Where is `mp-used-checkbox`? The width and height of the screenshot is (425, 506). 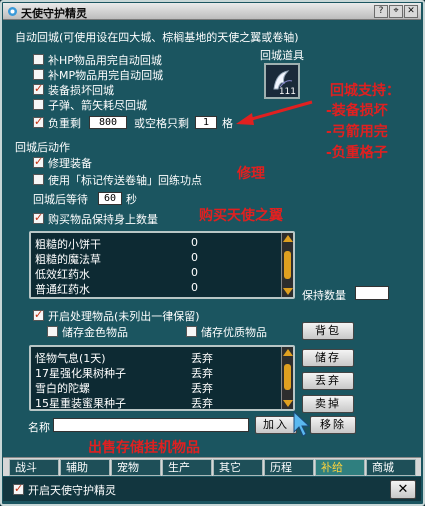 mp-used-checkbox is located at coordinates (38, 74).